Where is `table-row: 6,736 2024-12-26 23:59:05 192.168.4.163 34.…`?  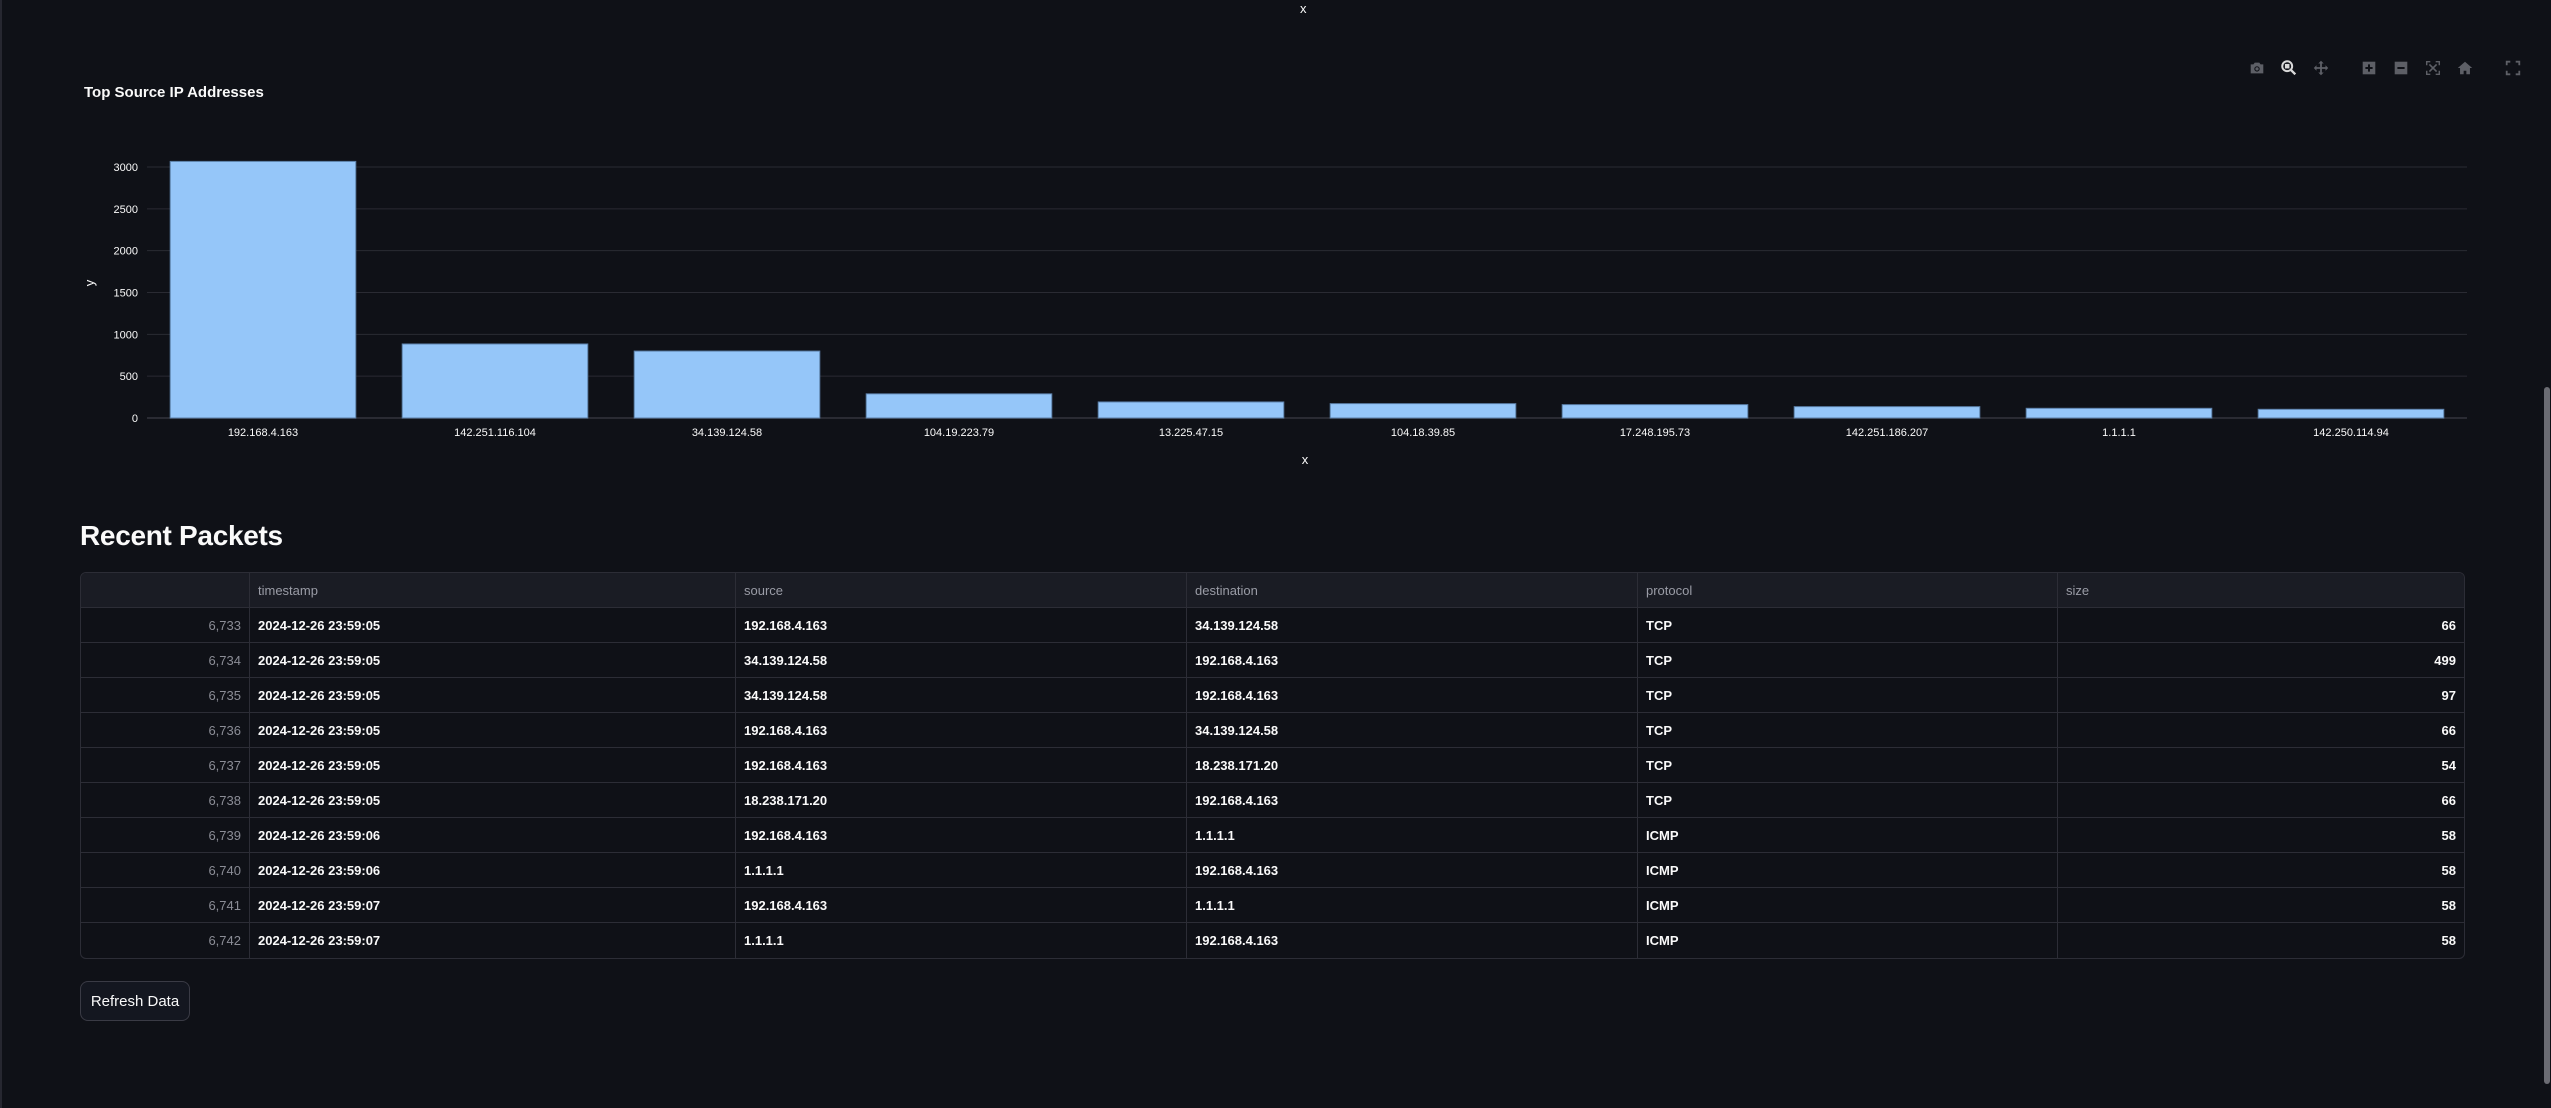 table-row: 6,736 2024-12-26 23:59:05 192.168.4.163 34.… is located at coordinates (1272, 730).